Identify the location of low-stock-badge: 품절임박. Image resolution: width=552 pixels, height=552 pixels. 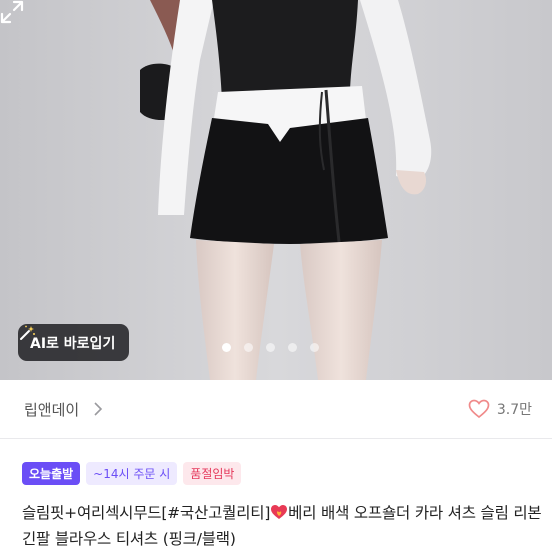
(212, 473).